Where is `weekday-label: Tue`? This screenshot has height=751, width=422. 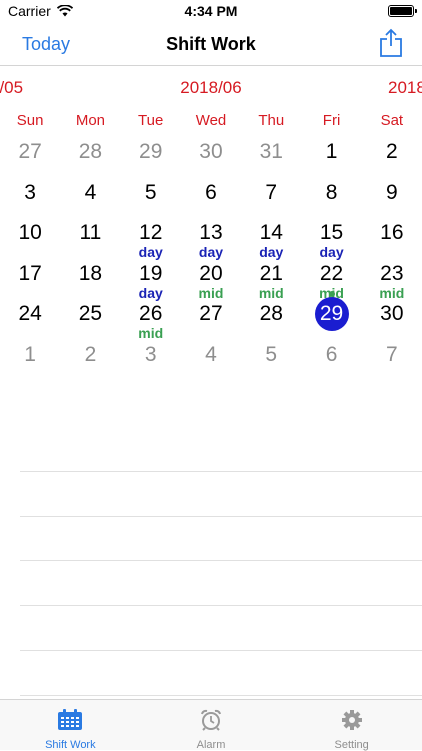 weekday-label: Tue is located at coordinates (151, 120).